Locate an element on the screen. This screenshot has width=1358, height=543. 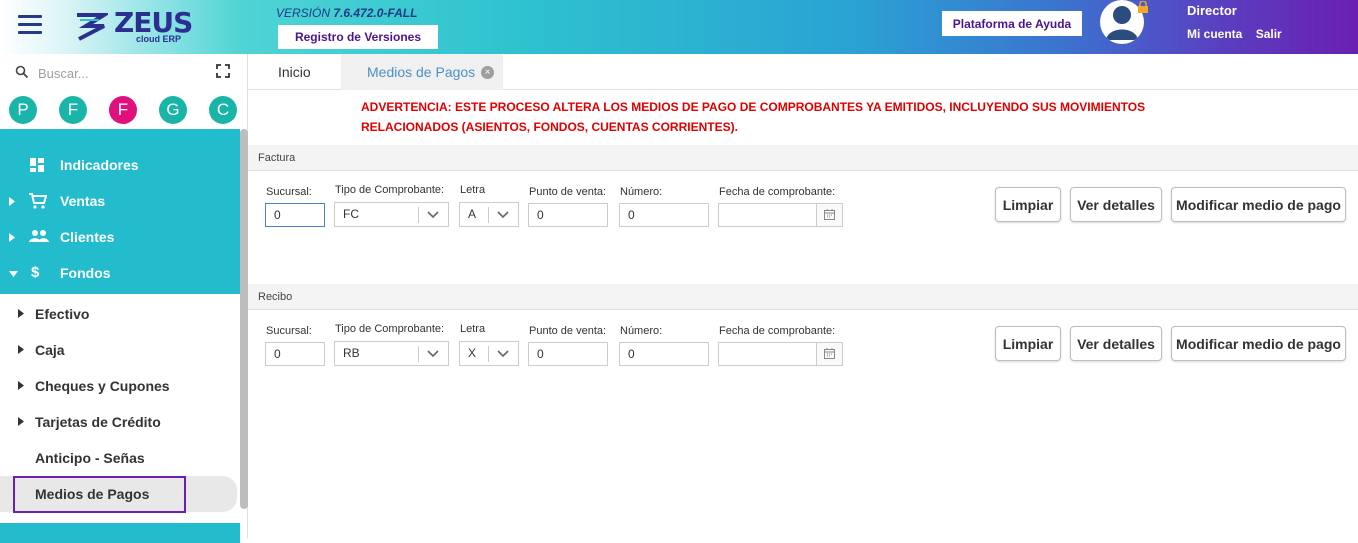
submenu-item-cheques: Cheques y Cupones is located at coordinates (120, 386).